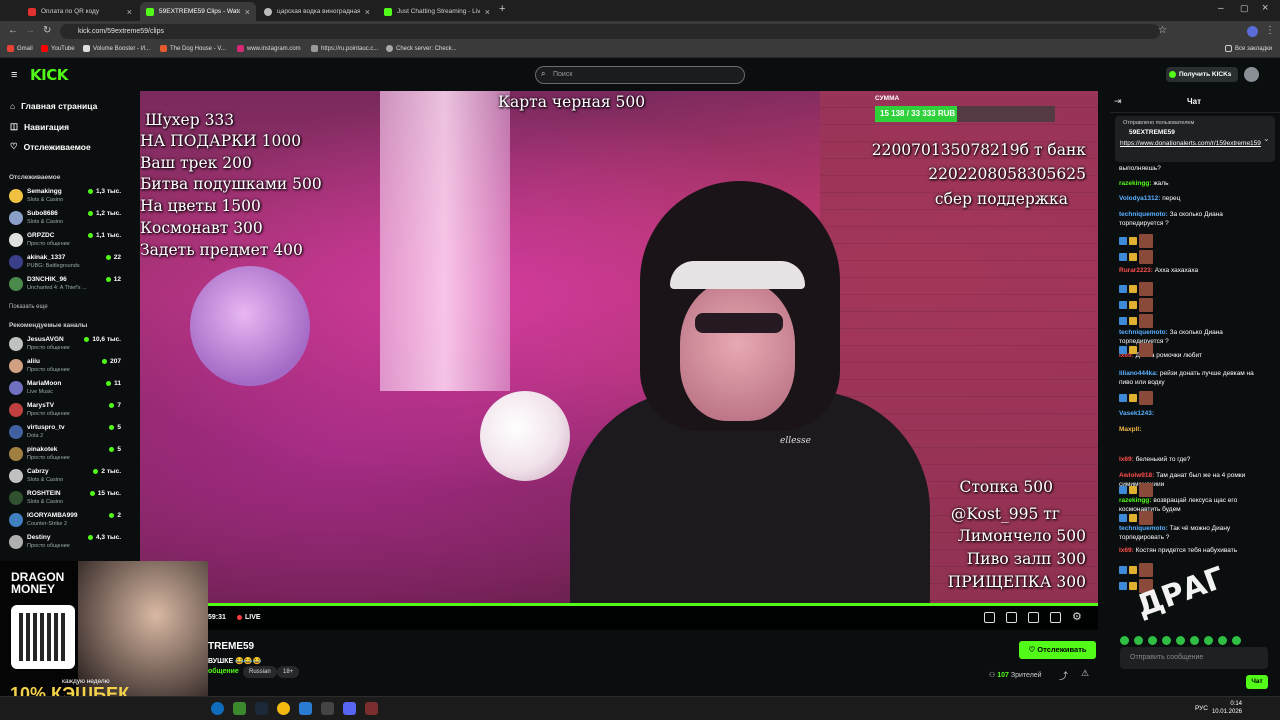 The width and height of the screenshot is (1280, 720). I want to click on following-channel: D3NCHIK_96 Uncharted 4: A Thief's ... 12, so click(65, 284).